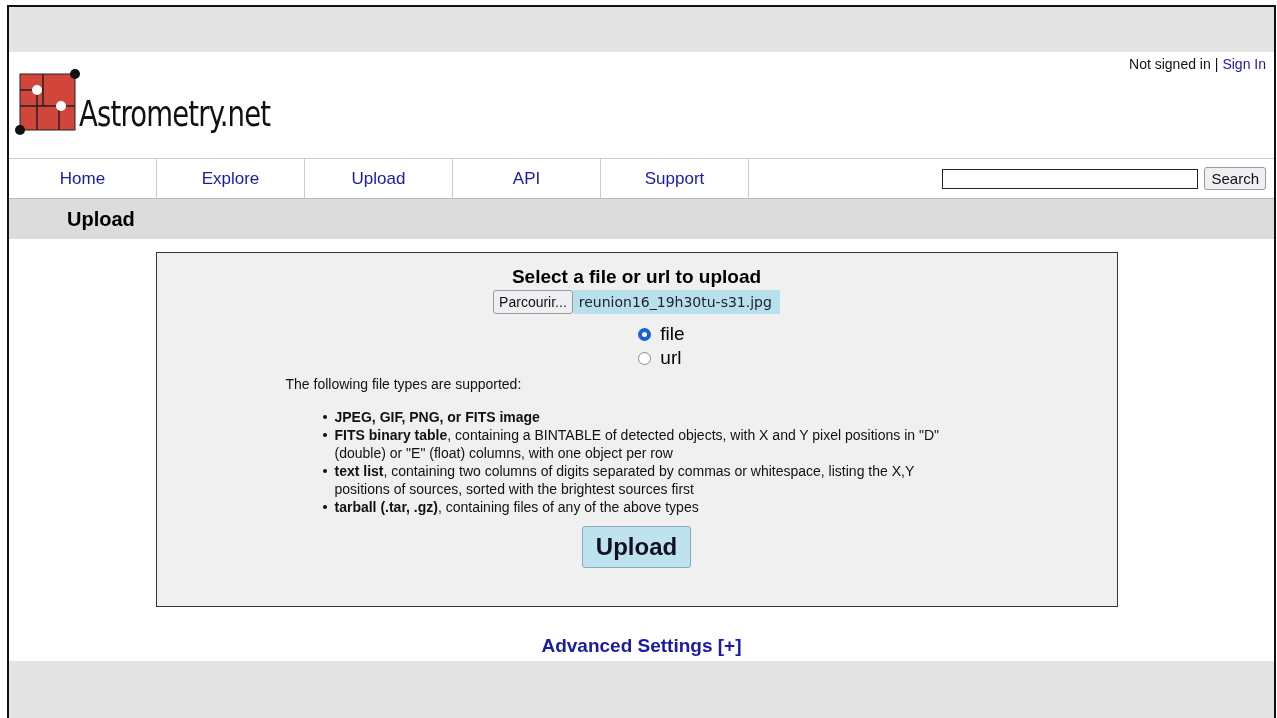 The image size is (1277, 718). I want to click on nav-link: Explore, so click(231, 178).